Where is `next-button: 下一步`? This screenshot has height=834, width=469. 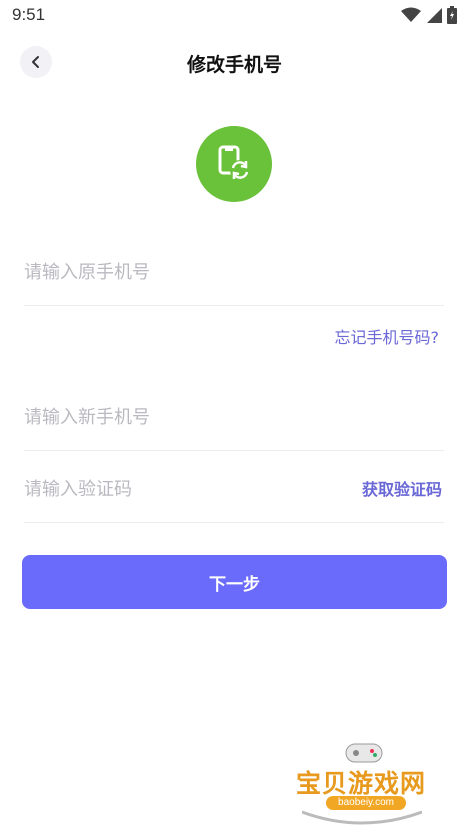
next-button: 下一步 is located at coordinates (234, 582).